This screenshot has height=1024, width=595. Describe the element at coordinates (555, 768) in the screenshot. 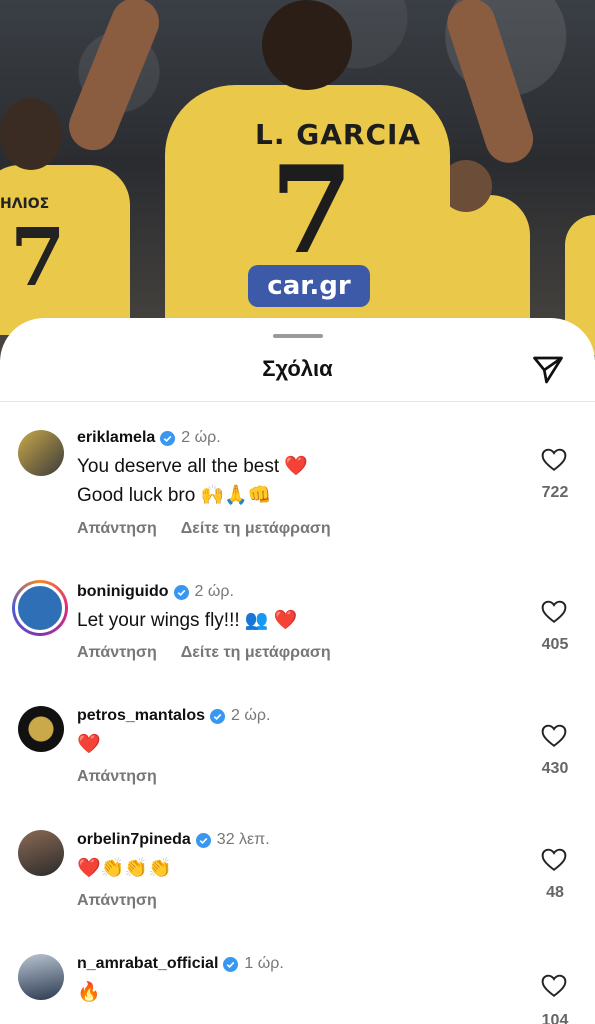

I see `like-count: 430` at that location.